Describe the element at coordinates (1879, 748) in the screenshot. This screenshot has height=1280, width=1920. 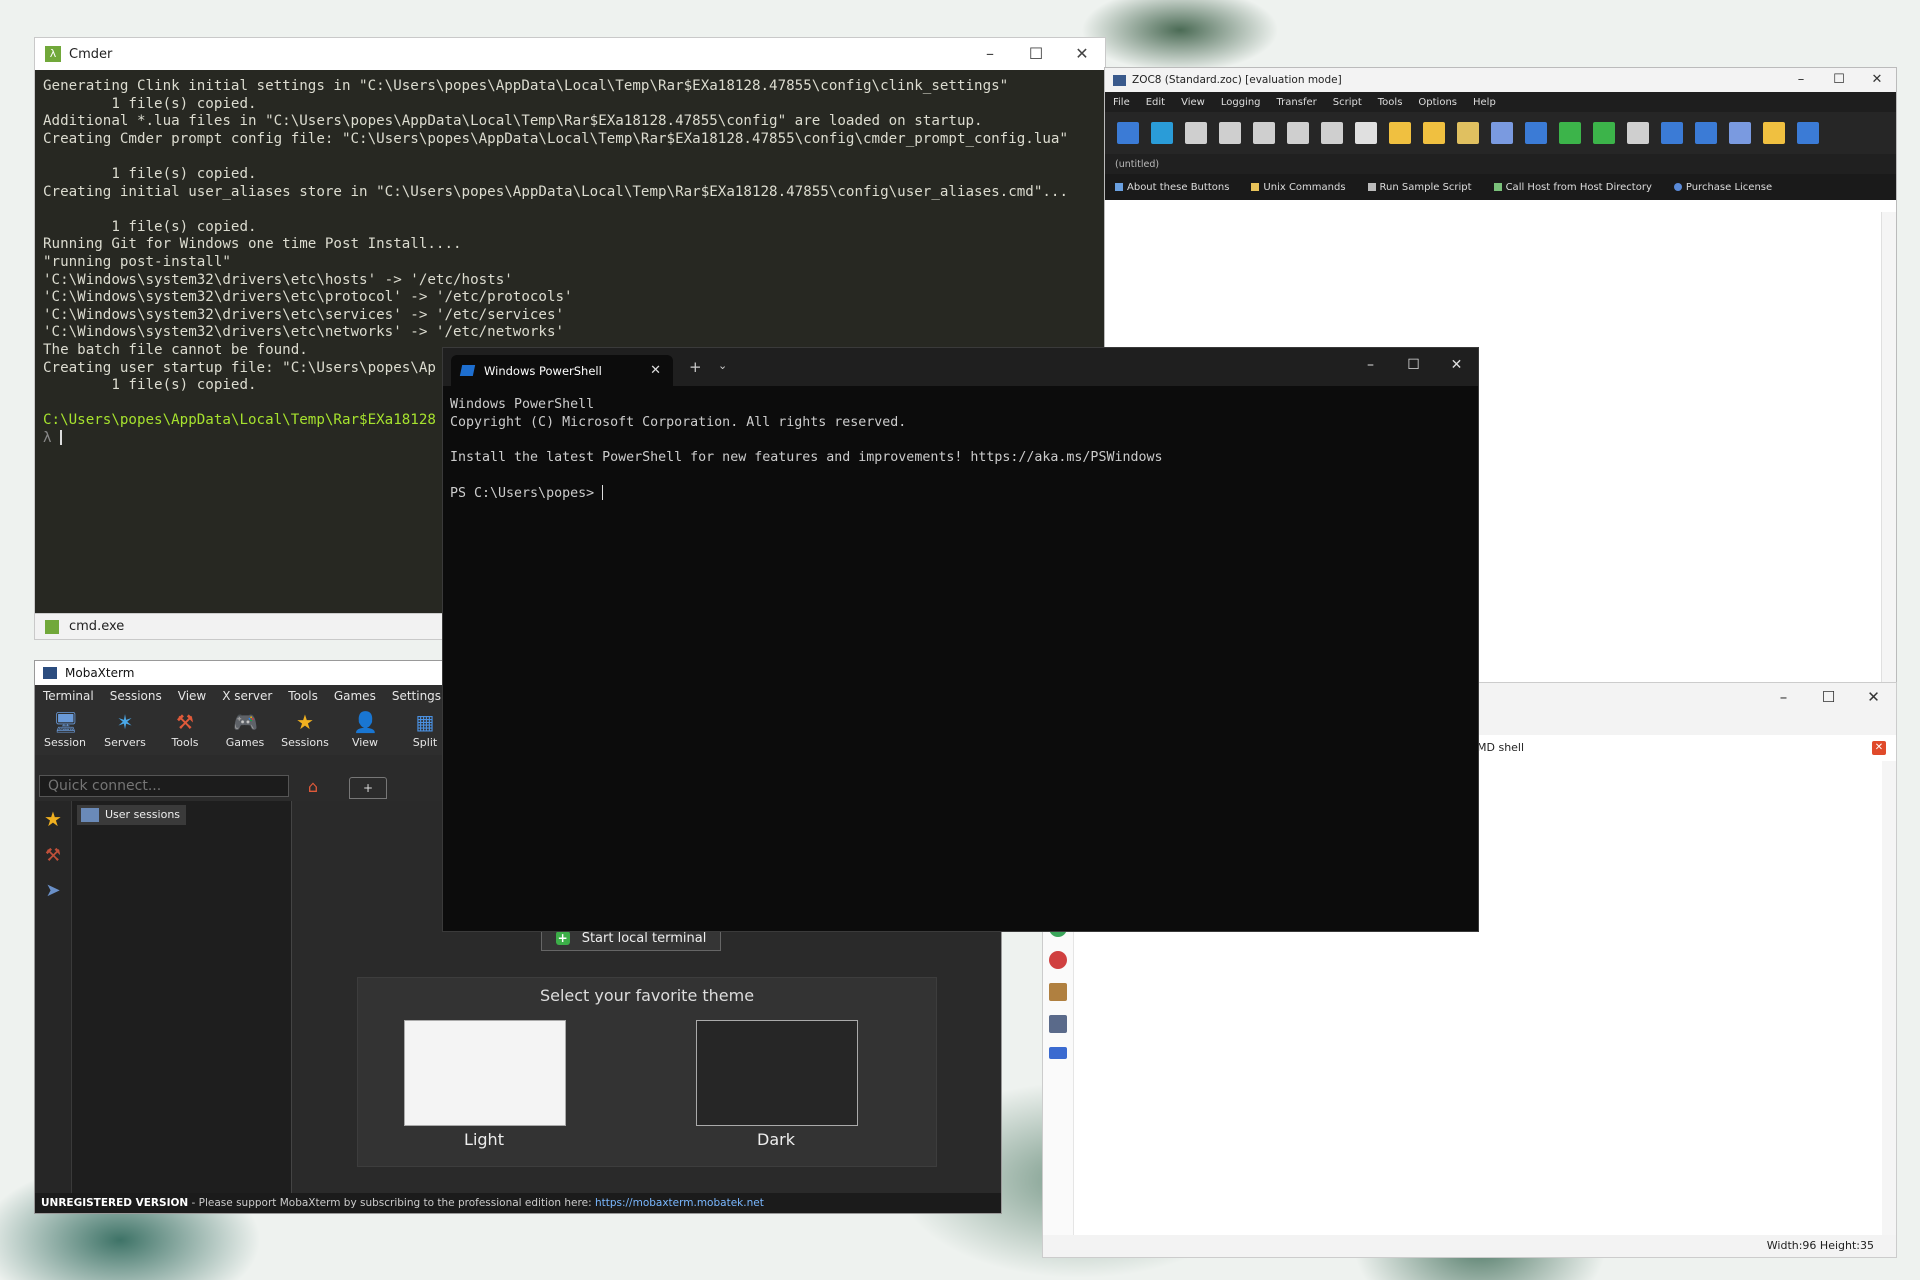
I see `tab-close-icon: ✕` at that location.